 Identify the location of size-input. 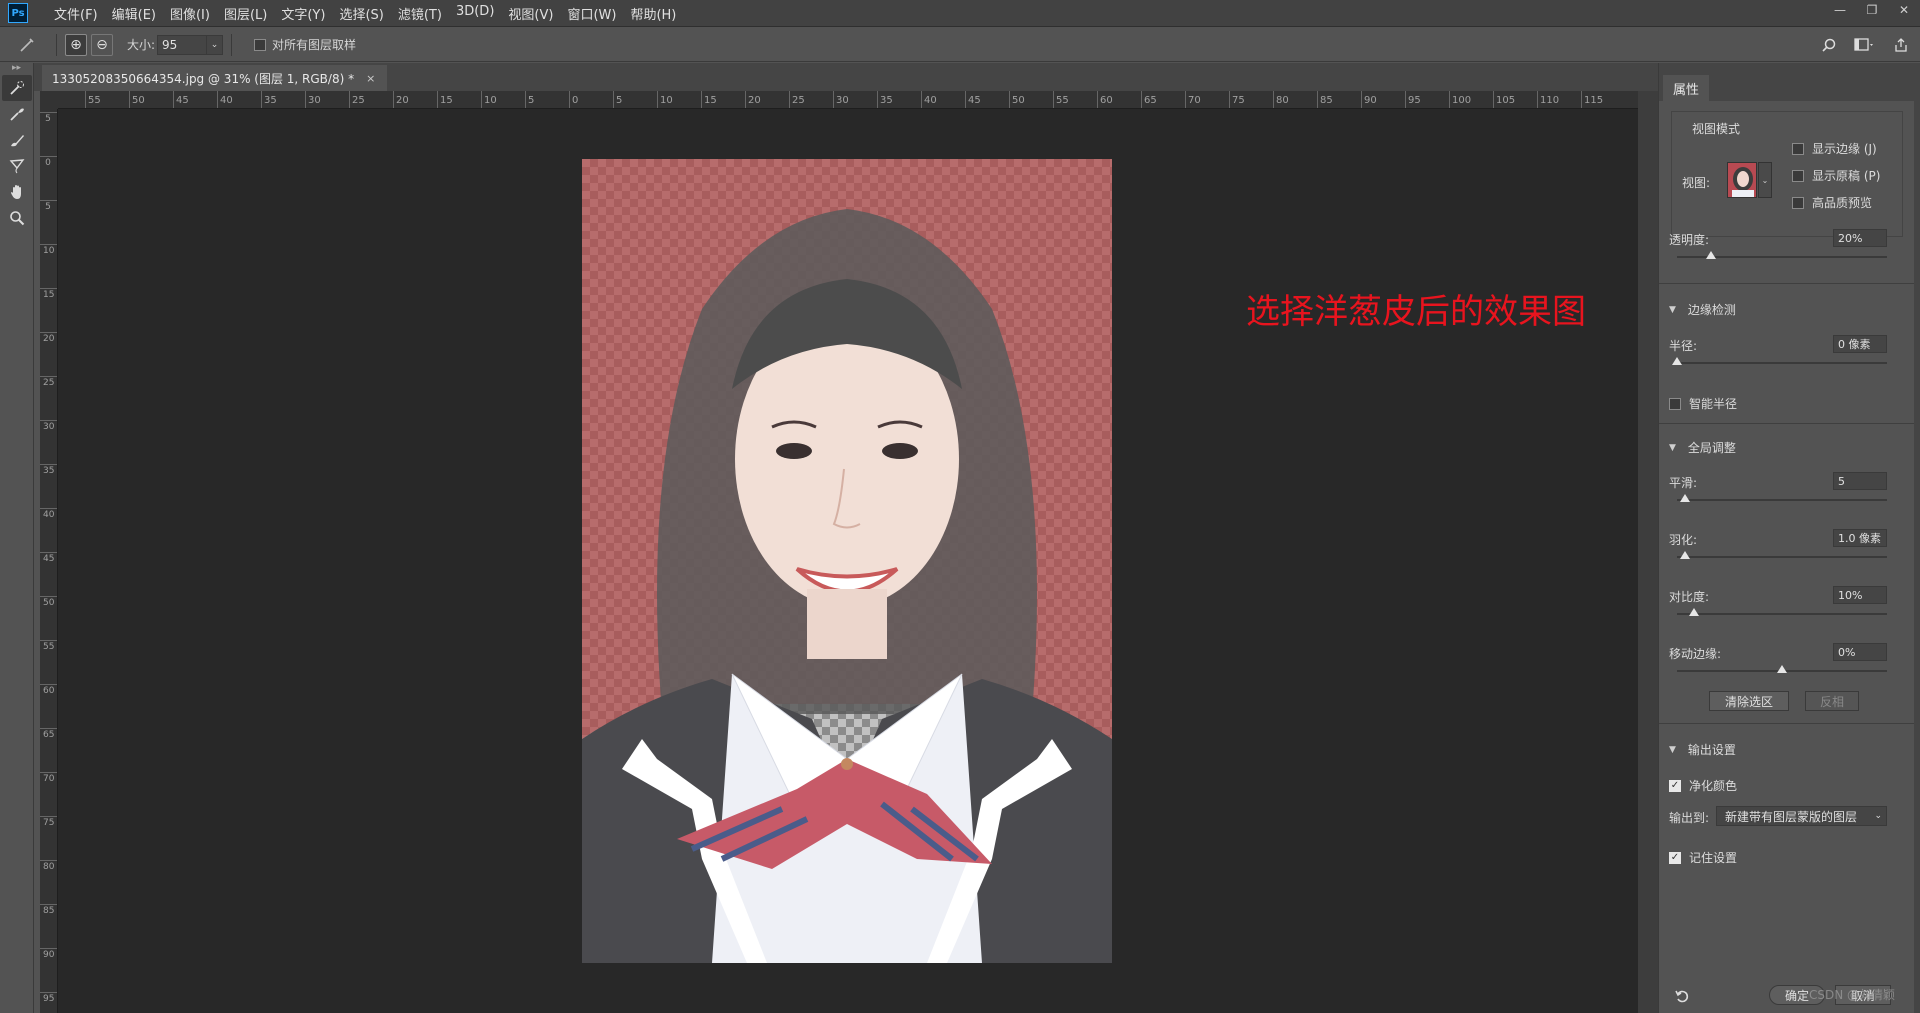
(182, 44).